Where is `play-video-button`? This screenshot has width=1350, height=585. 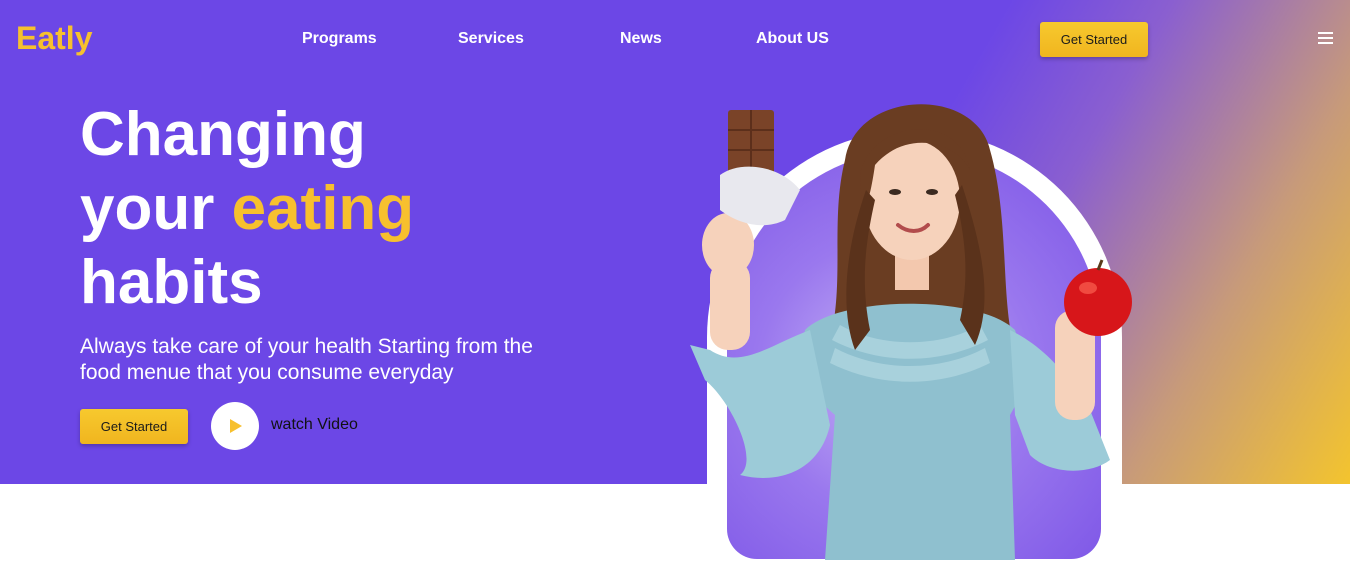 play-video-button is located at coordinates (235, 426).